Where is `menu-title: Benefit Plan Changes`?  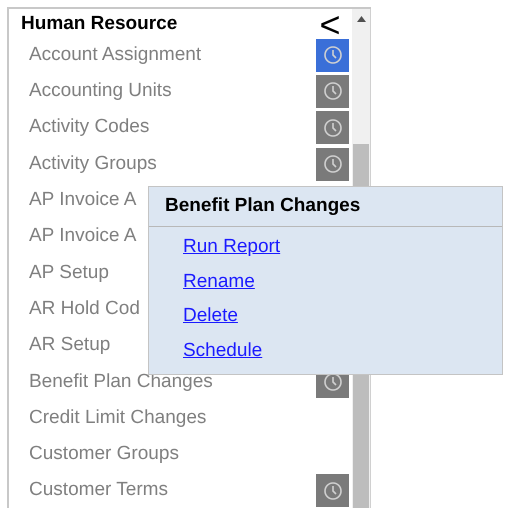
menu-title: Benefit Plan Changes is located at coordinates (325, 207).